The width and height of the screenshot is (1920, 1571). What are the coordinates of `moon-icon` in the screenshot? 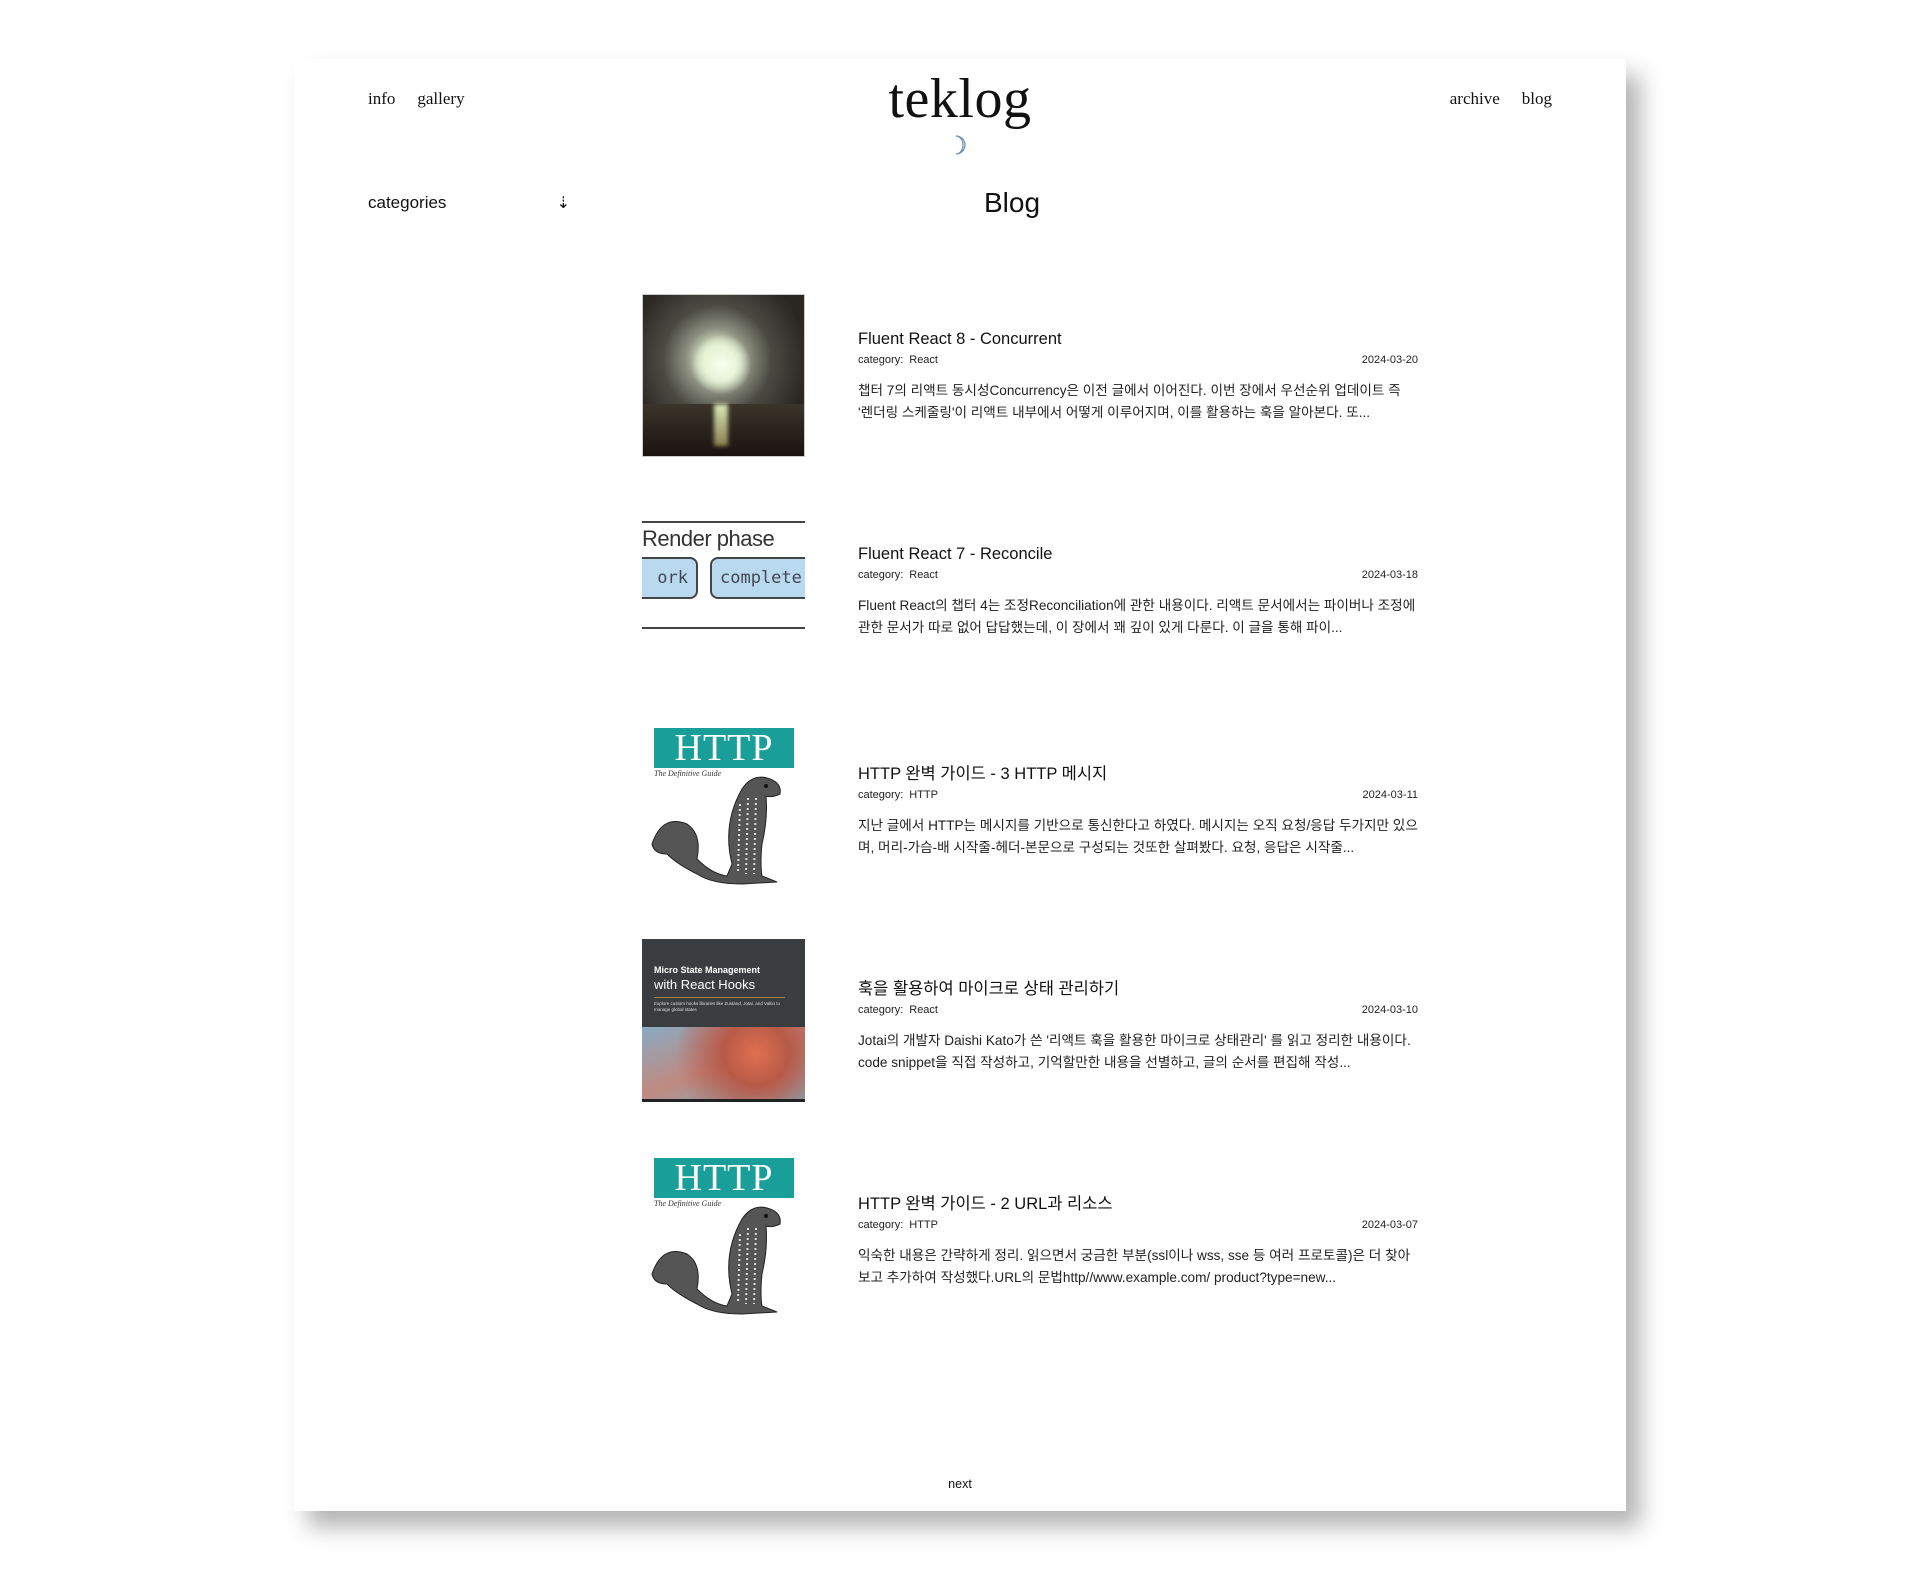 It's located at (960, 145).